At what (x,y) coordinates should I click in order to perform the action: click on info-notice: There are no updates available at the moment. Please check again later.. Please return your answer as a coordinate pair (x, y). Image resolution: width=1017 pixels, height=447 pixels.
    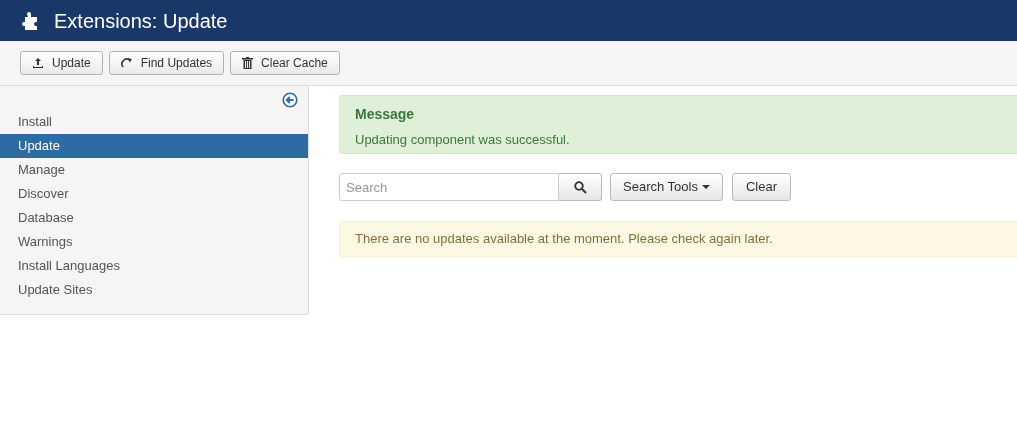
    Looking at the image, I should click on (678, 239).